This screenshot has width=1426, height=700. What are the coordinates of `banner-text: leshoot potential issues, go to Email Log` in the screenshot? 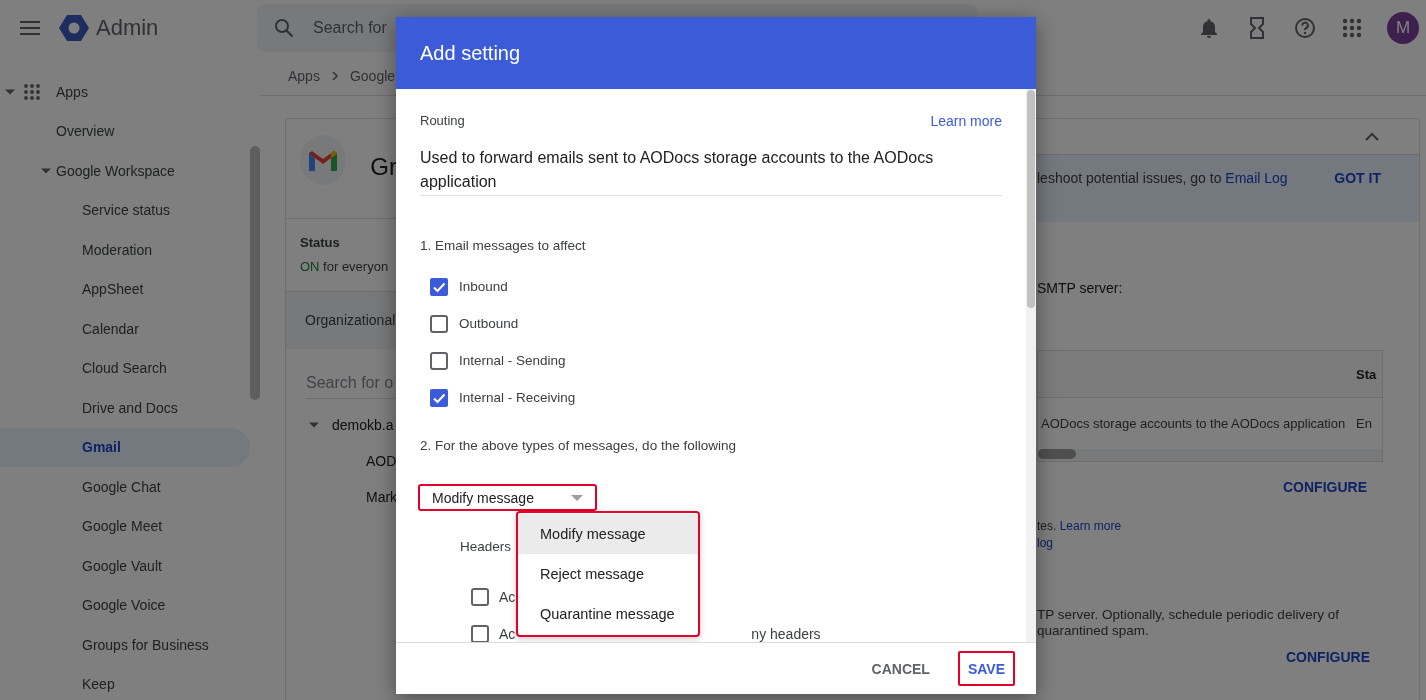 It's located at (1162, 178).